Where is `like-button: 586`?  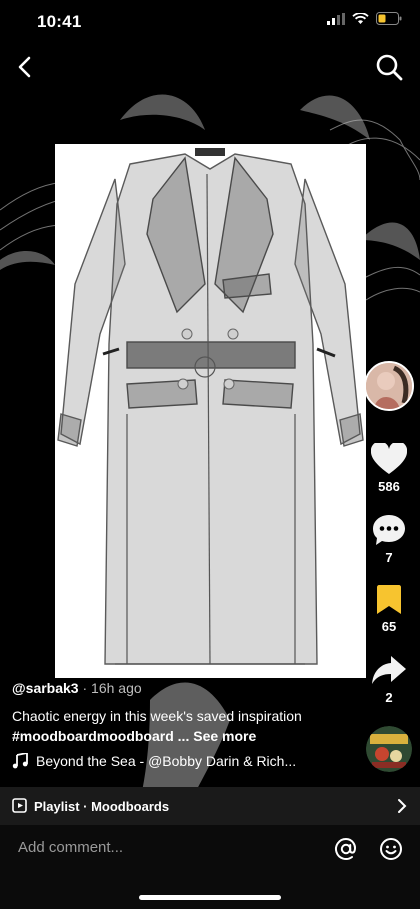 like-button: 586 is located at coordinates (389, 468).